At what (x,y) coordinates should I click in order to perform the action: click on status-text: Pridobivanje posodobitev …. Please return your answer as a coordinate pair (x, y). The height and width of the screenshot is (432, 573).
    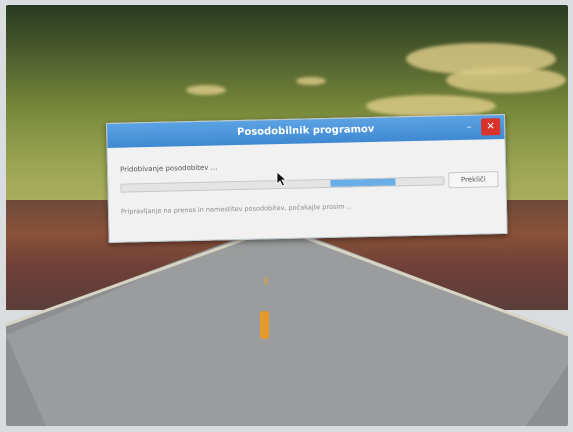
    Looking at the image, I should click on (168, 168).